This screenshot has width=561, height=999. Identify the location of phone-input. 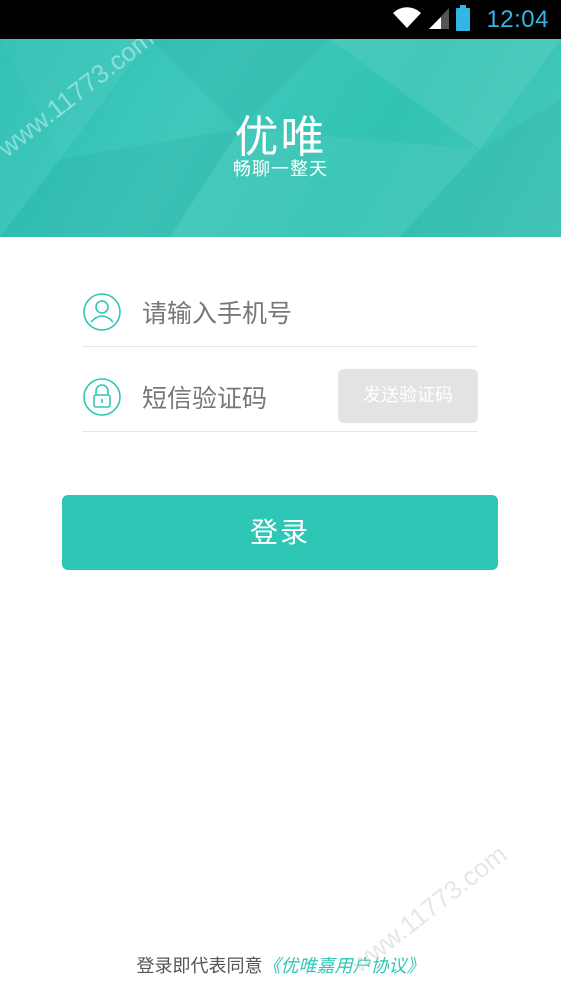
(262, 313).